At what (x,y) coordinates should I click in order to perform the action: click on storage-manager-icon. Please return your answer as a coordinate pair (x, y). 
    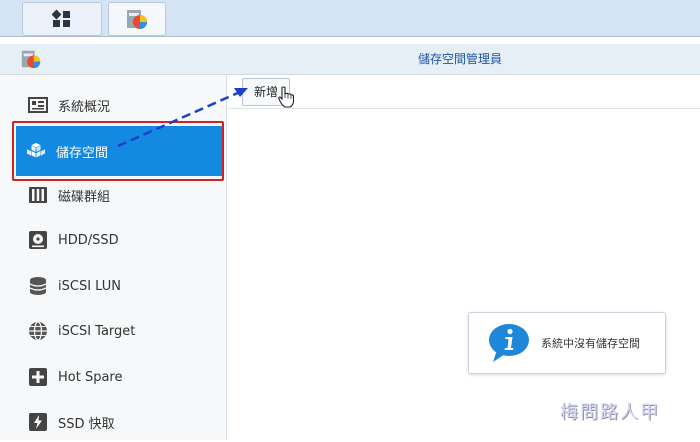
    Looking at the image, I should click on (137, 19).